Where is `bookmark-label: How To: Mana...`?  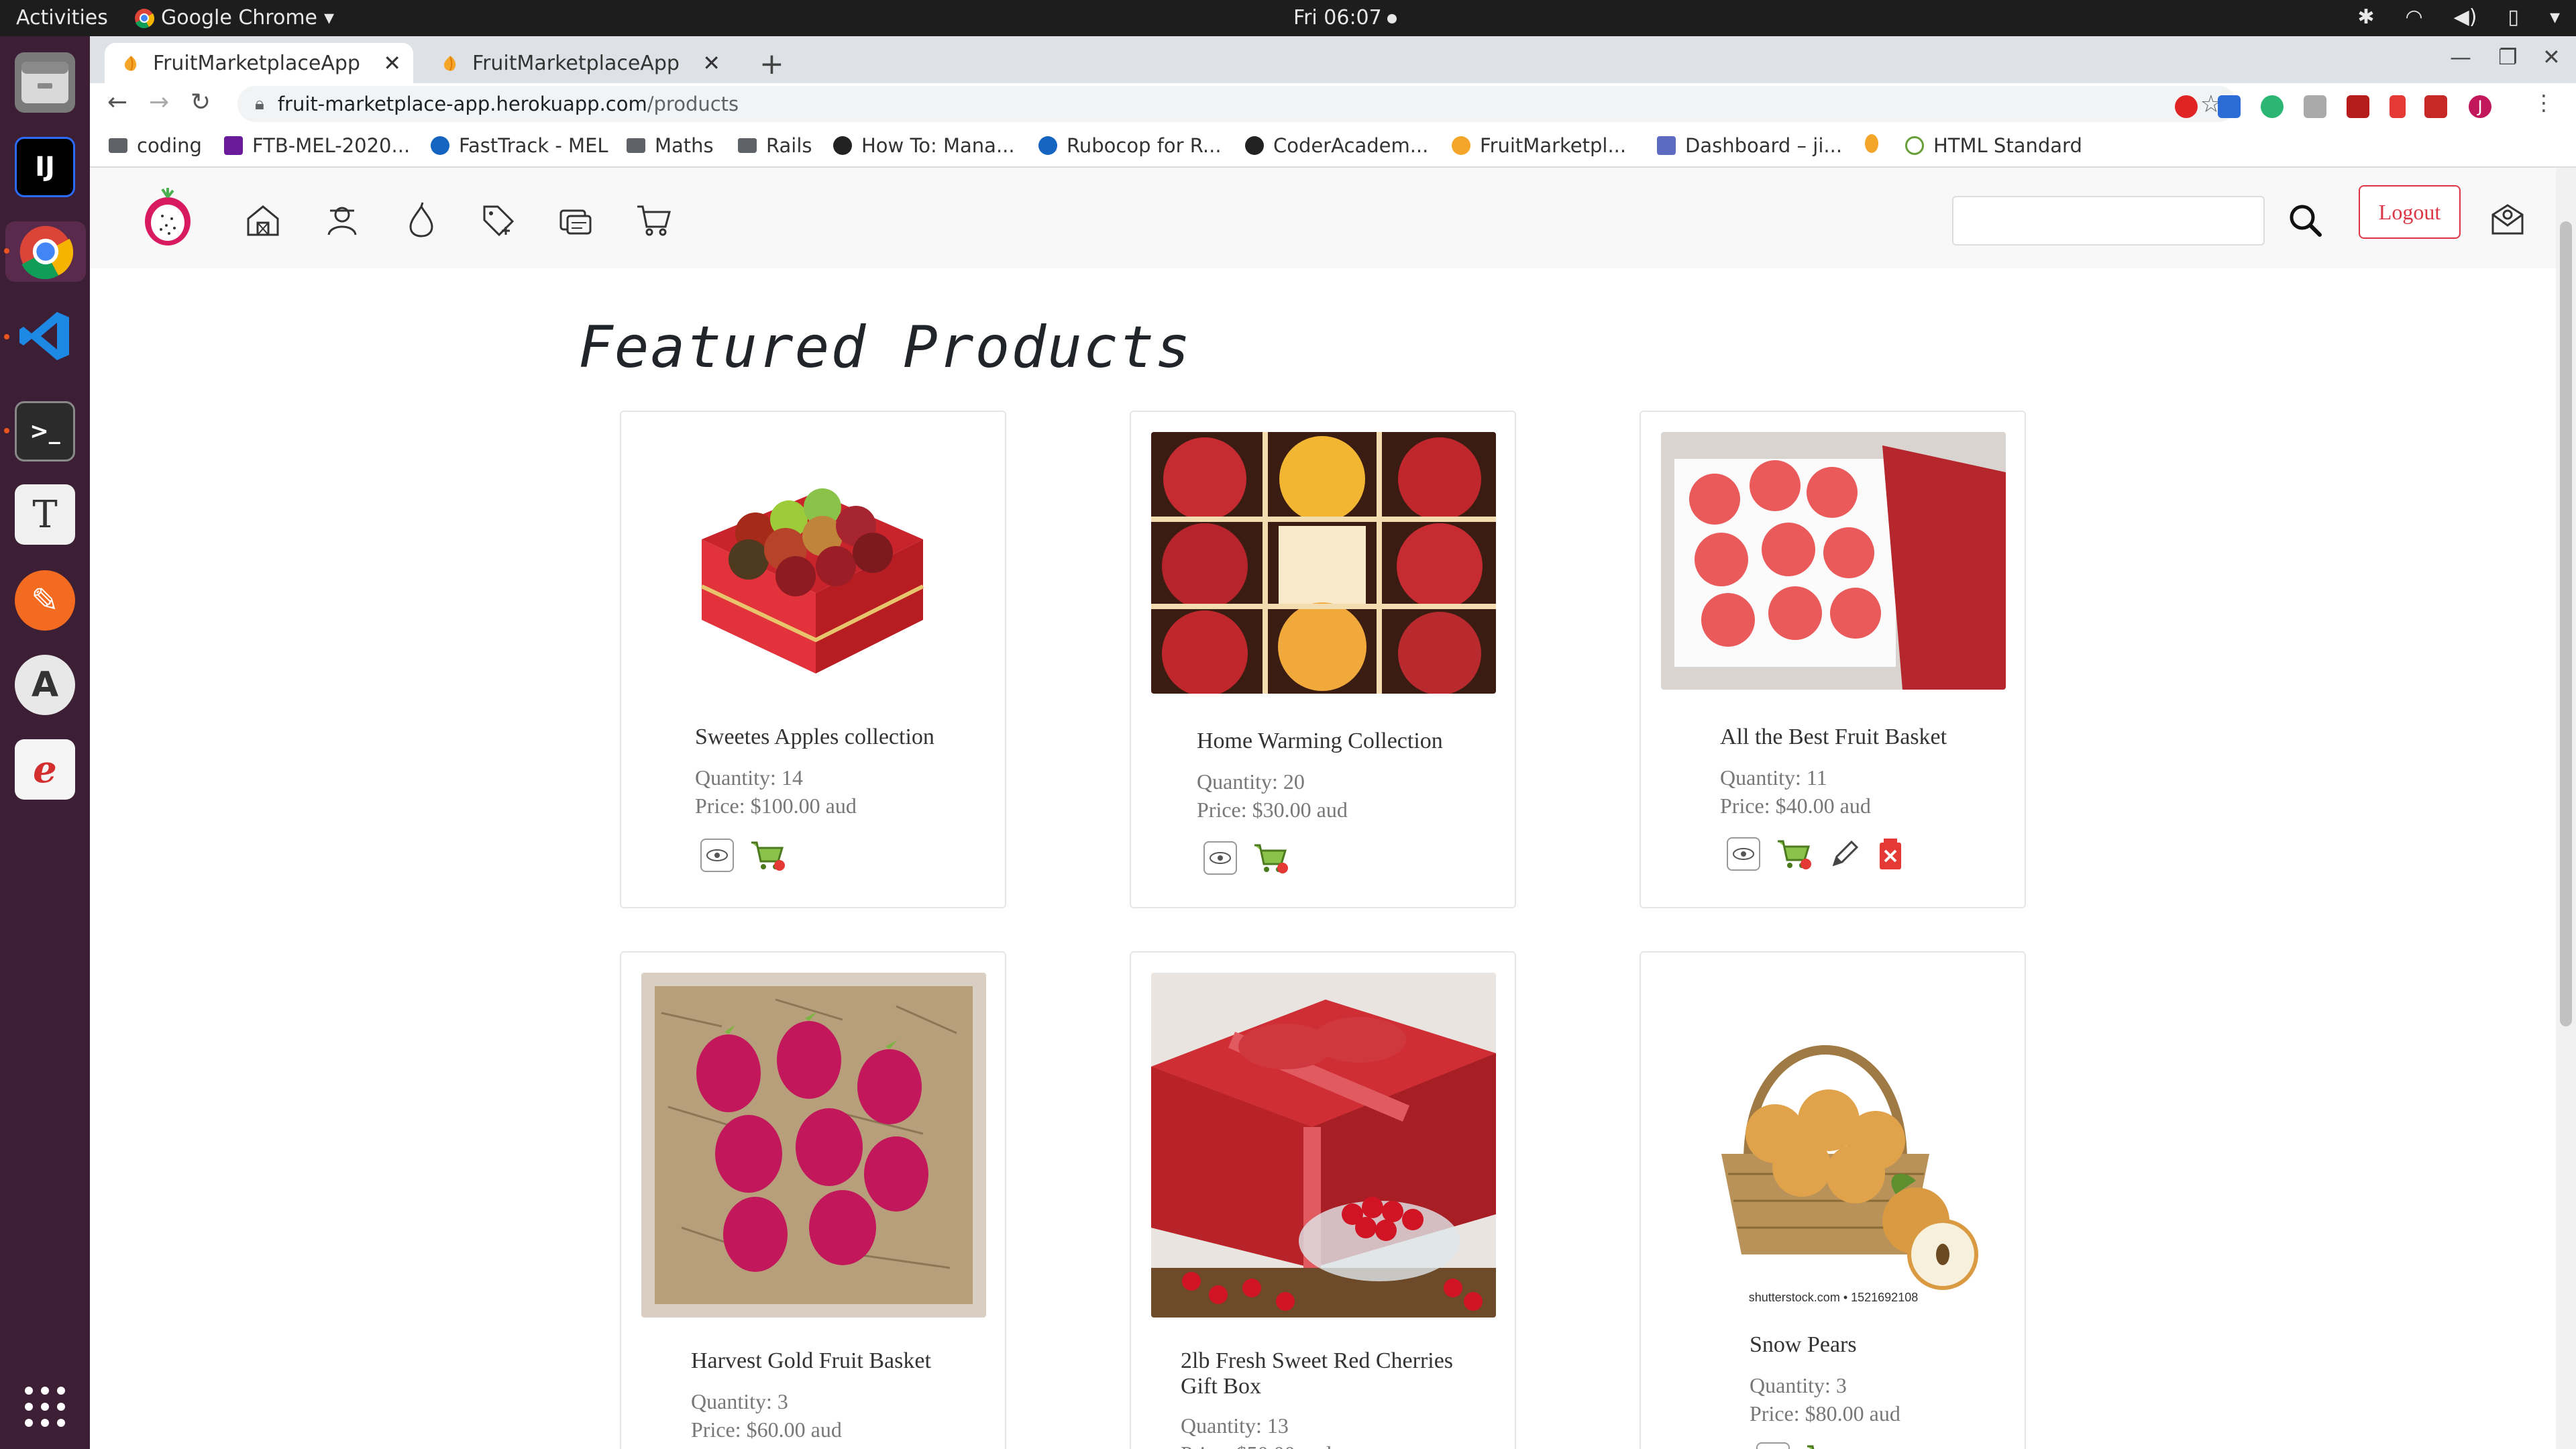 bookmark-label: How To: Mana... is located at coordinates (938, 145).